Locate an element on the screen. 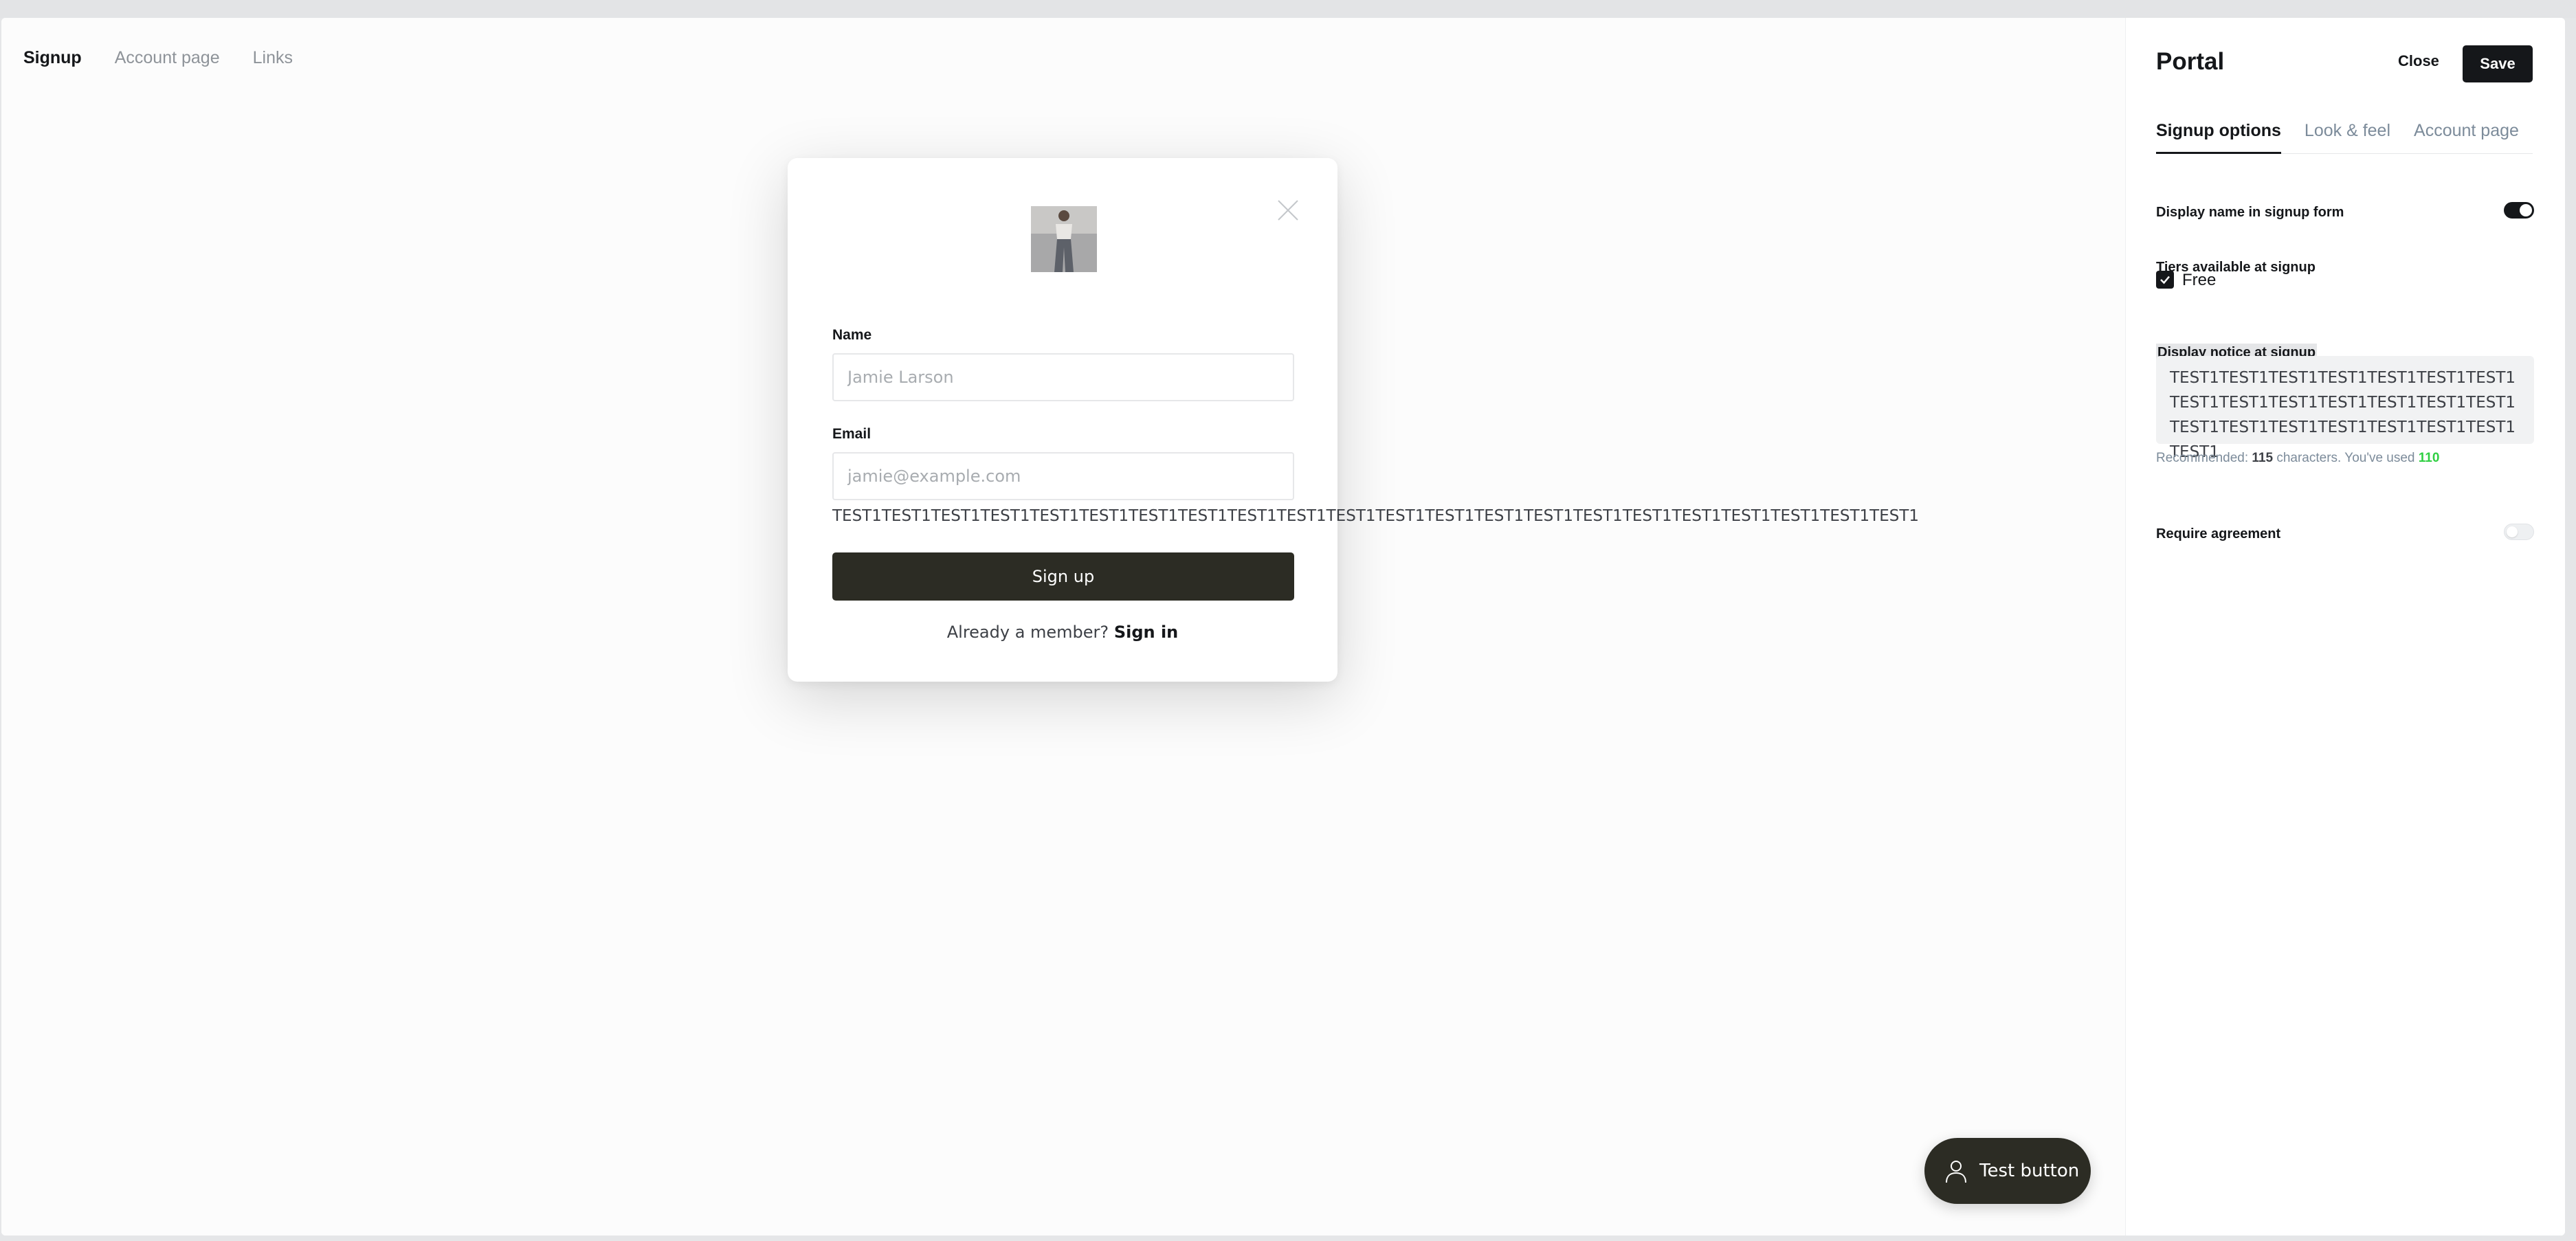  display-name-toggle is located at coordinates (2519, 210).